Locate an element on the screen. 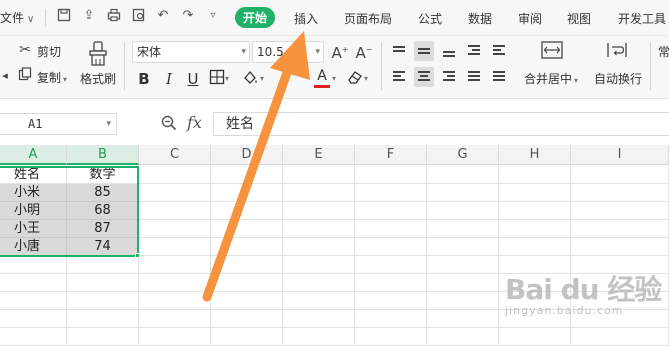 This screenshot has width=669, height=350. underline-icon: U is located at coordinates (193, 79).